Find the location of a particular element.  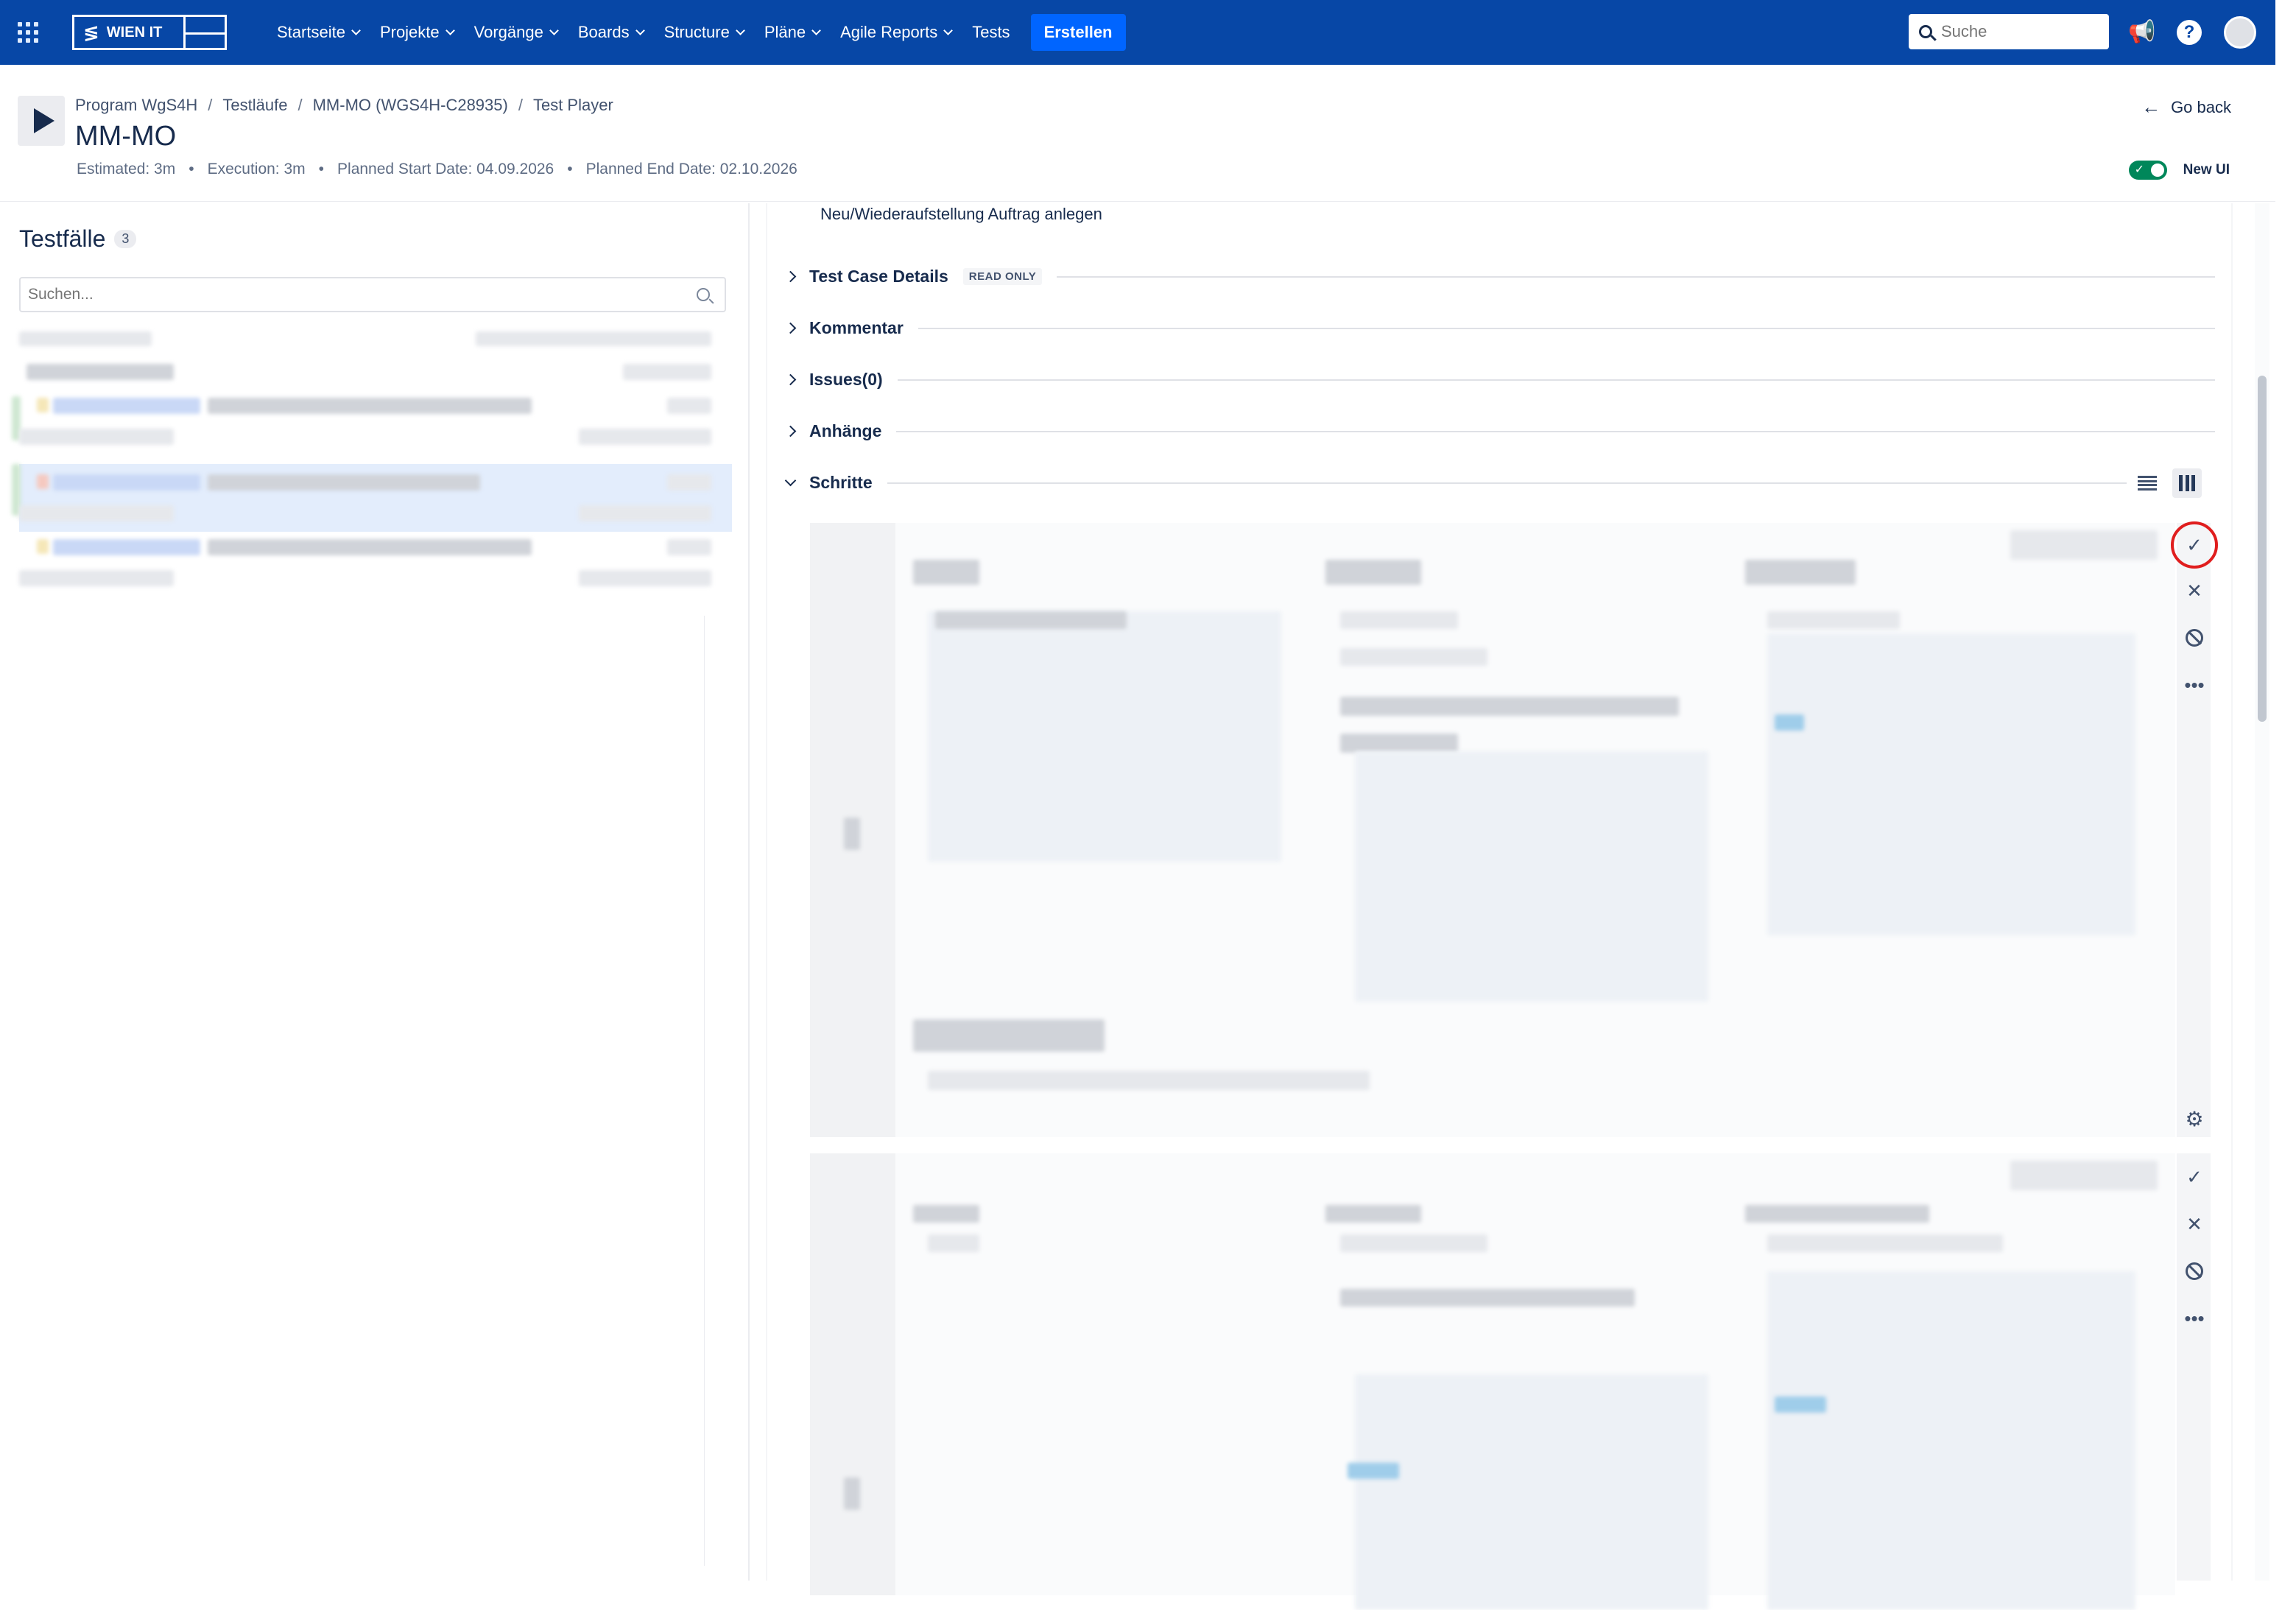

section-anhaenge: Anhänge is located at coordinates (1499, 431).